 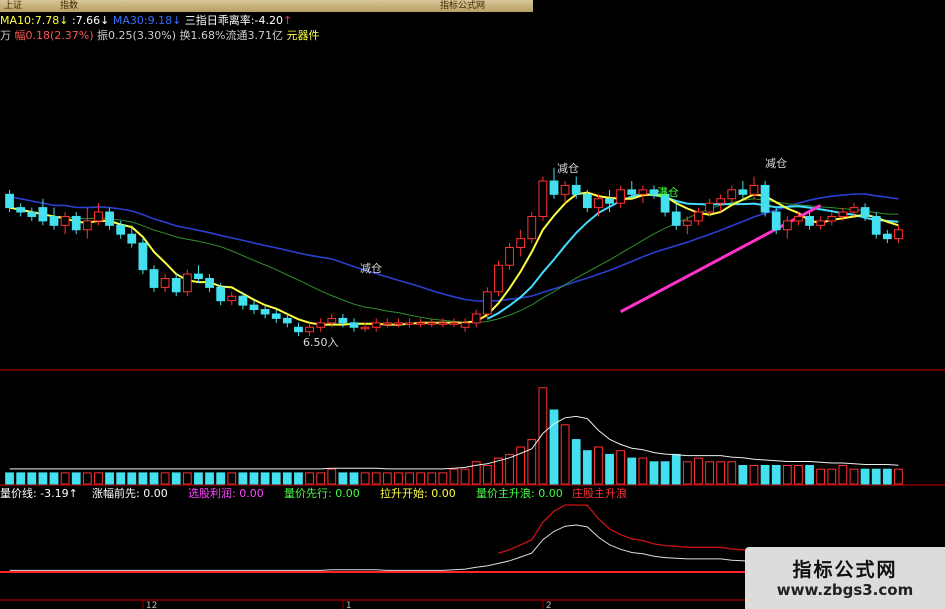 I want to click on annotation-reduce-3: 减仓, so click(x=776, y=163).